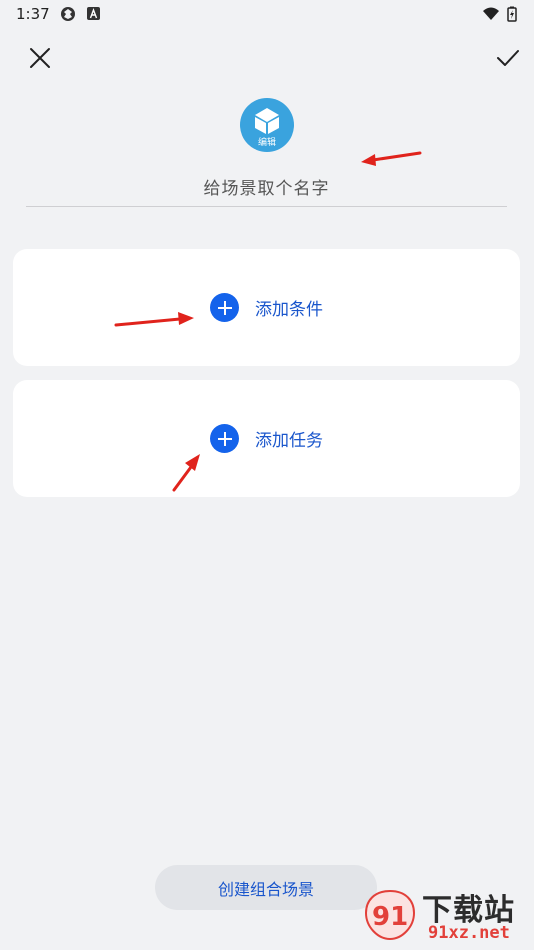 The height and width of the screenshot is (950, 534). I want to click on cube-icon, so click(267, 121).